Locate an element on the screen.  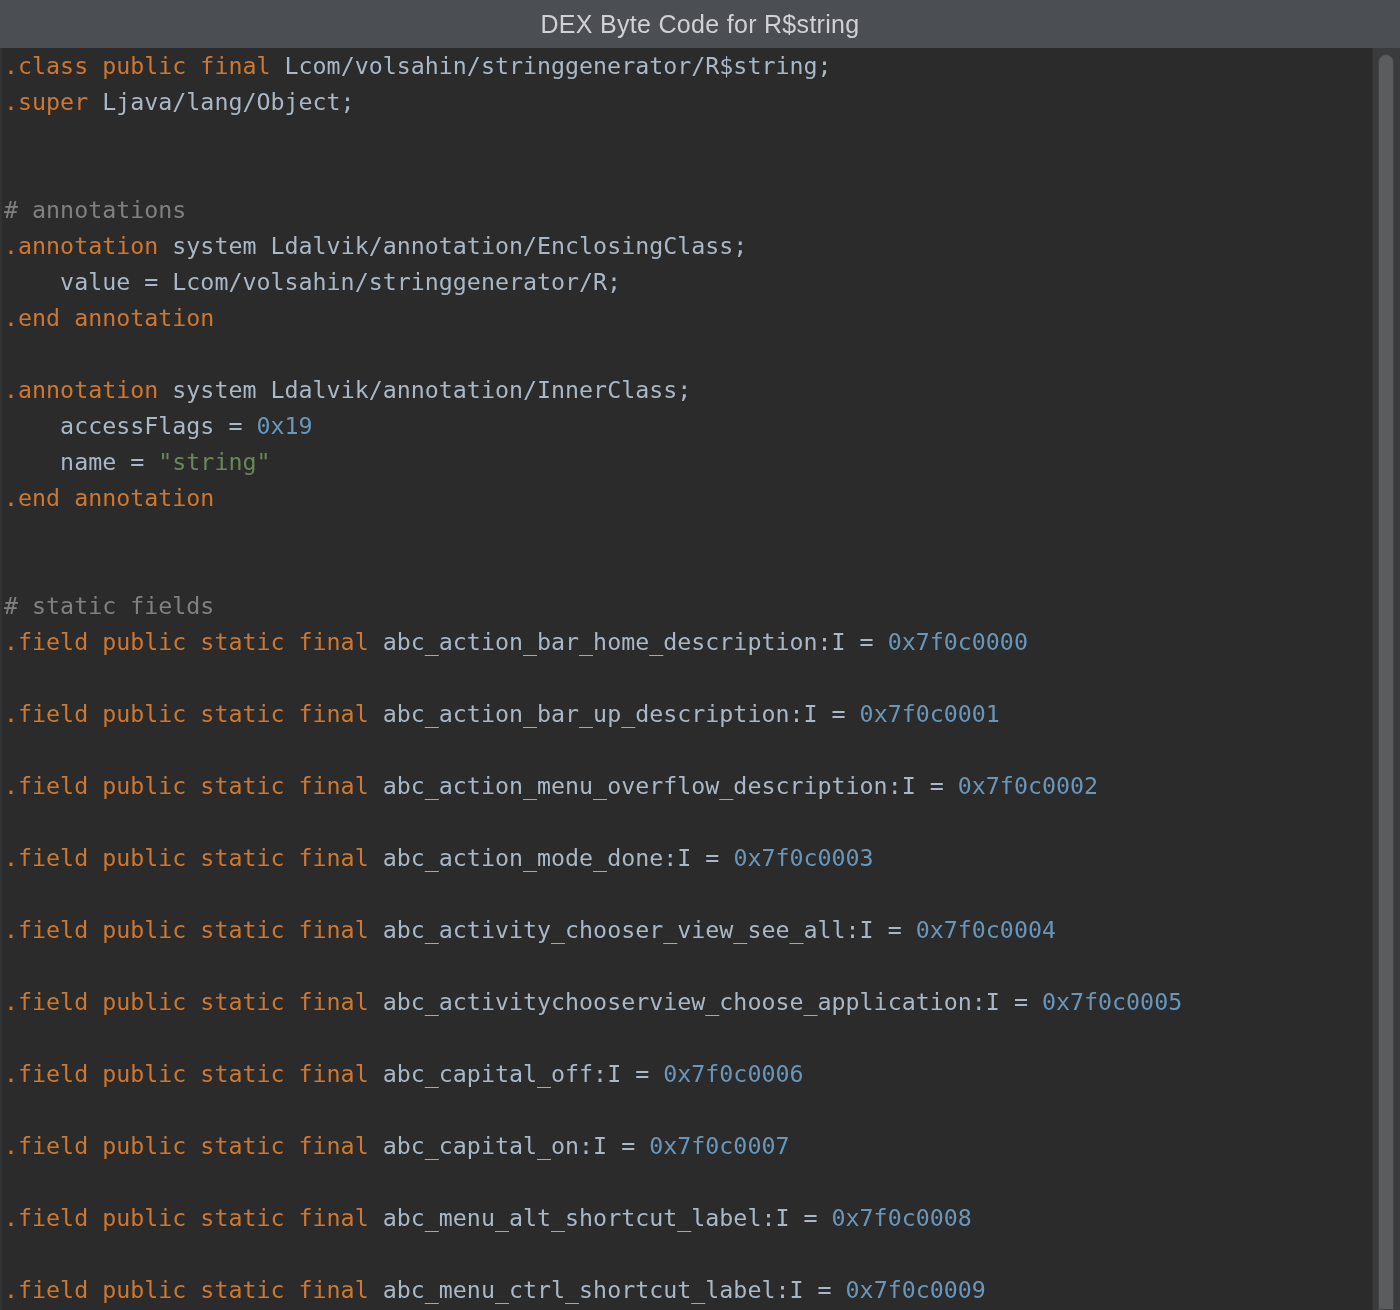
code-number: 0x7f0c0006 is located at coordinates (733, 1073).